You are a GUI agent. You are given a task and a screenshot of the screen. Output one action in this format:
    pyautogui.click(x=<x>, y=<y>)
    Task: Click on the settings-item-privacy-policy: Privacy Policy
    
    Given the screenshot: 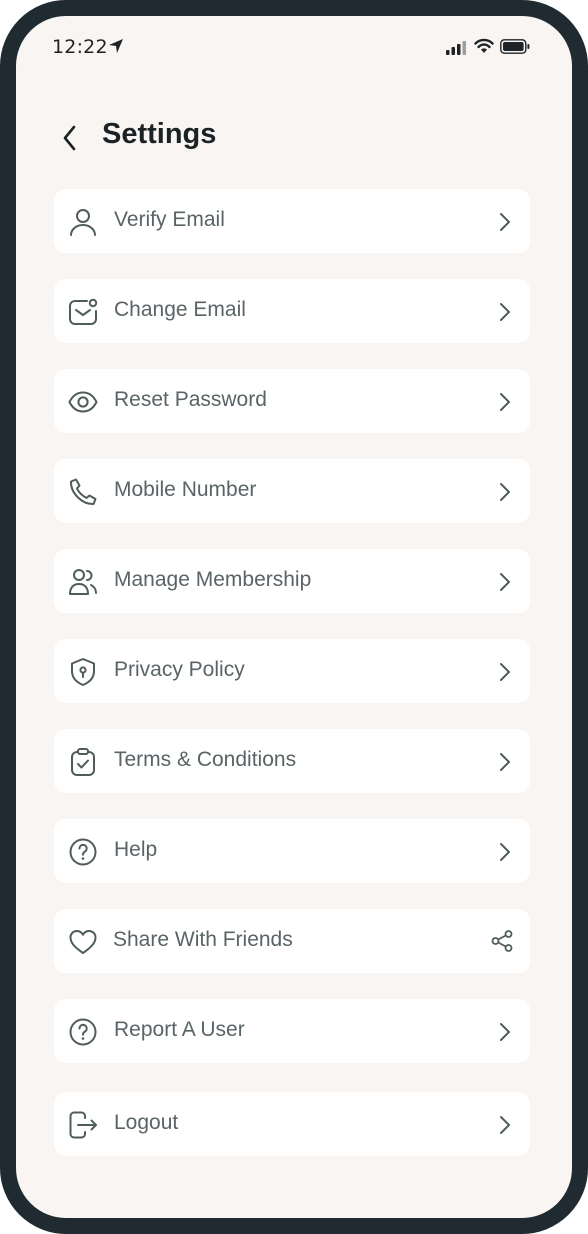 What is the action you would take?
    pyautogui.click(x=292, y=671)
    